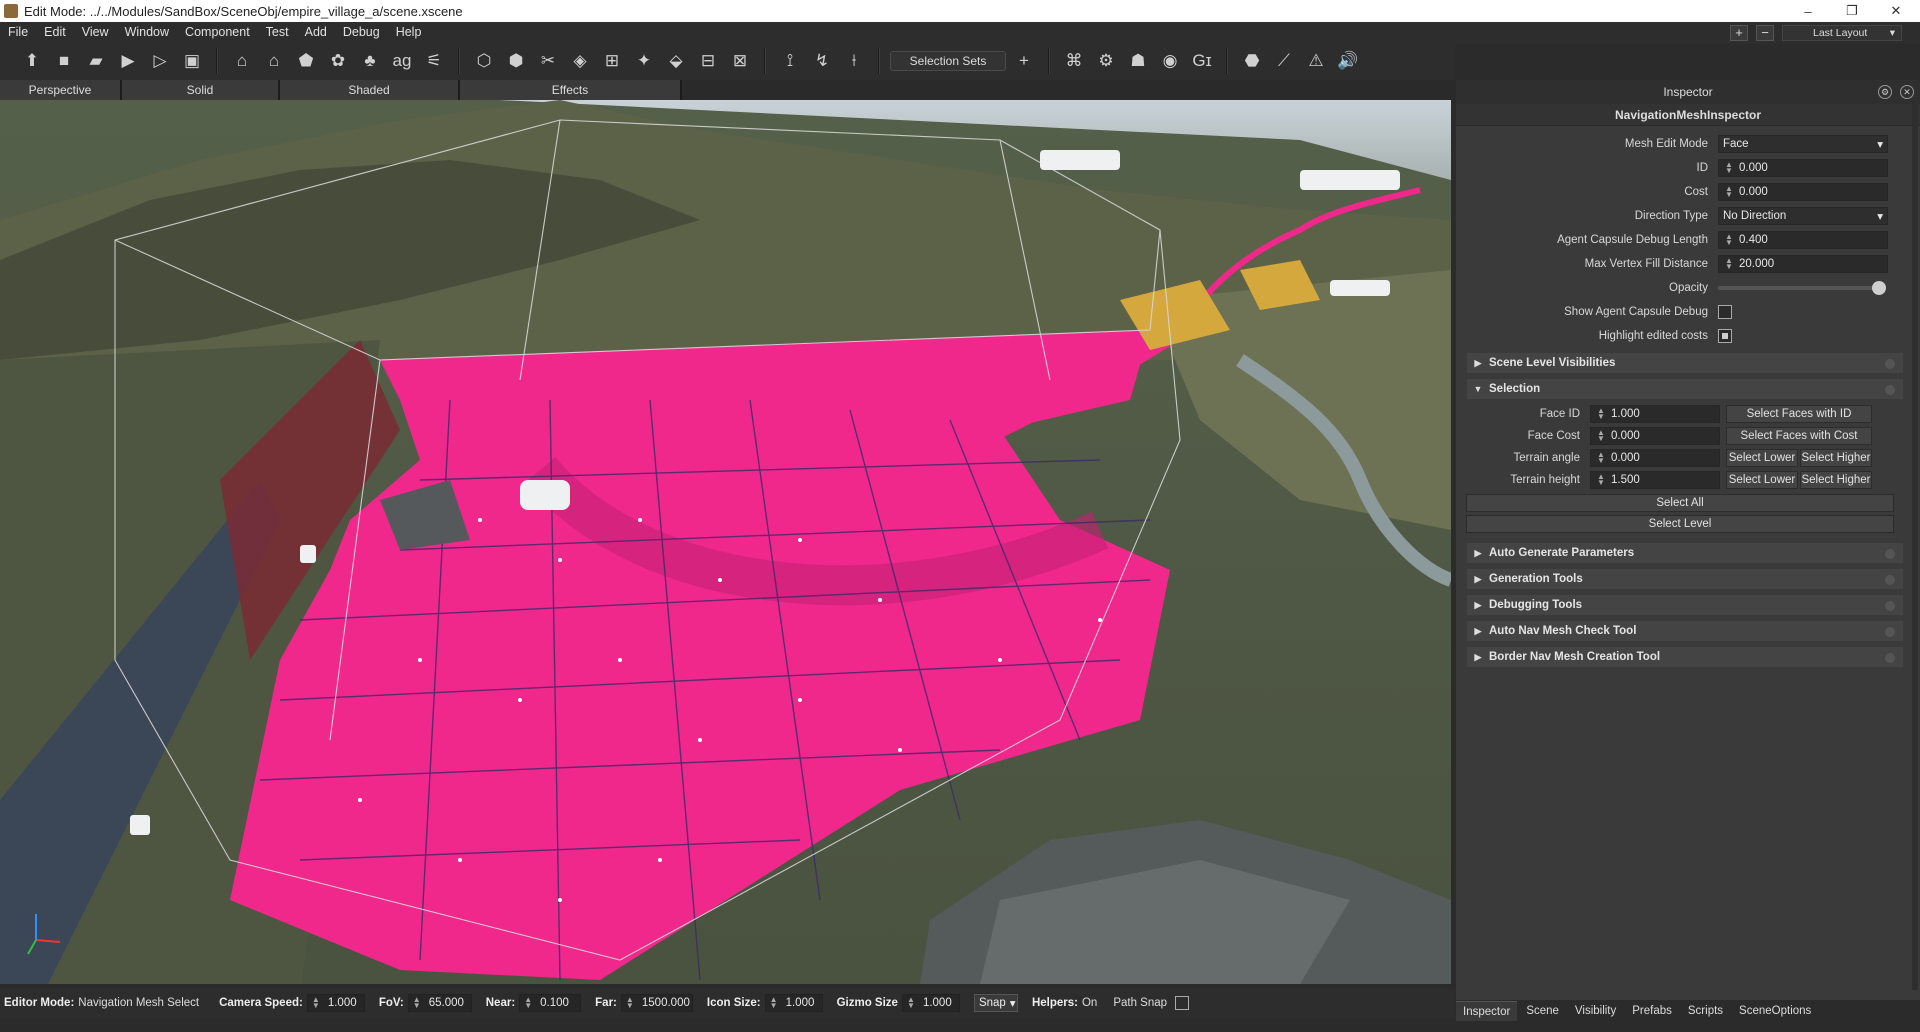 This screenshot has width=1920, height=1032. What do you see at coordinates (95, 32) in the screenshot?
I see `menu-view: View` at bounding box center [95, 32].